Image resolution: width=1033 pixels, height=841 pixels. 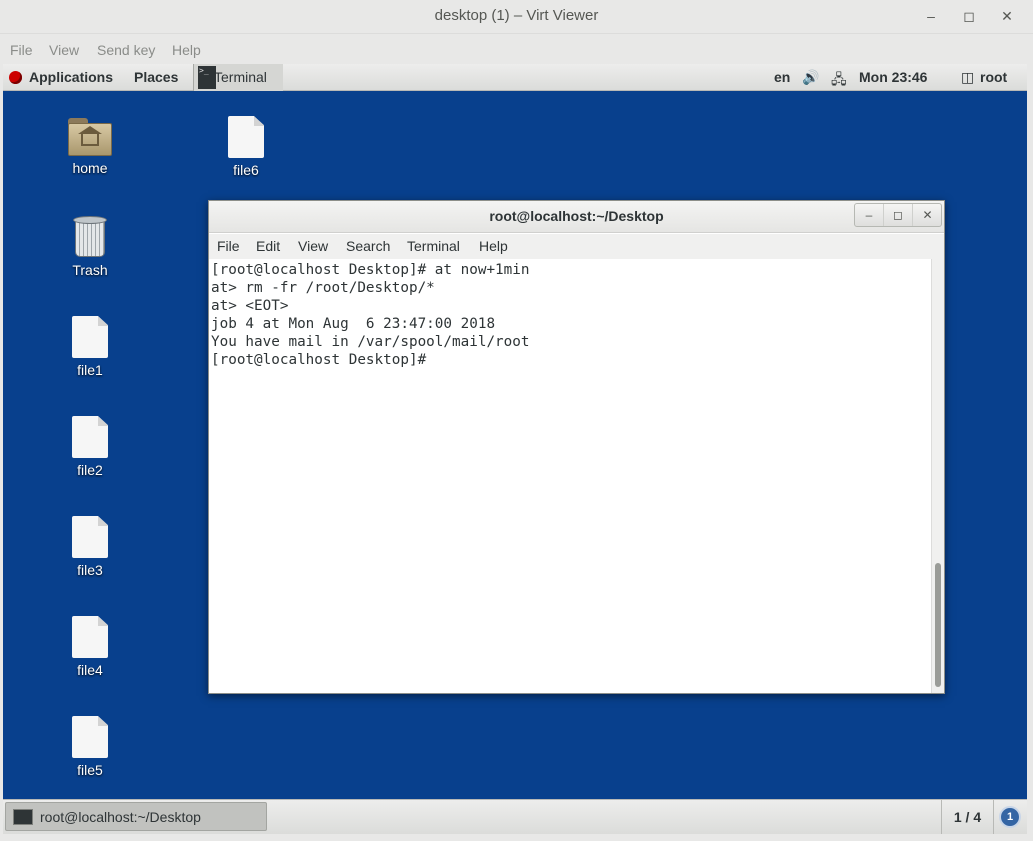 I want to click on viewer-menubar: File View Send key Help, so click(x=516, y=50).